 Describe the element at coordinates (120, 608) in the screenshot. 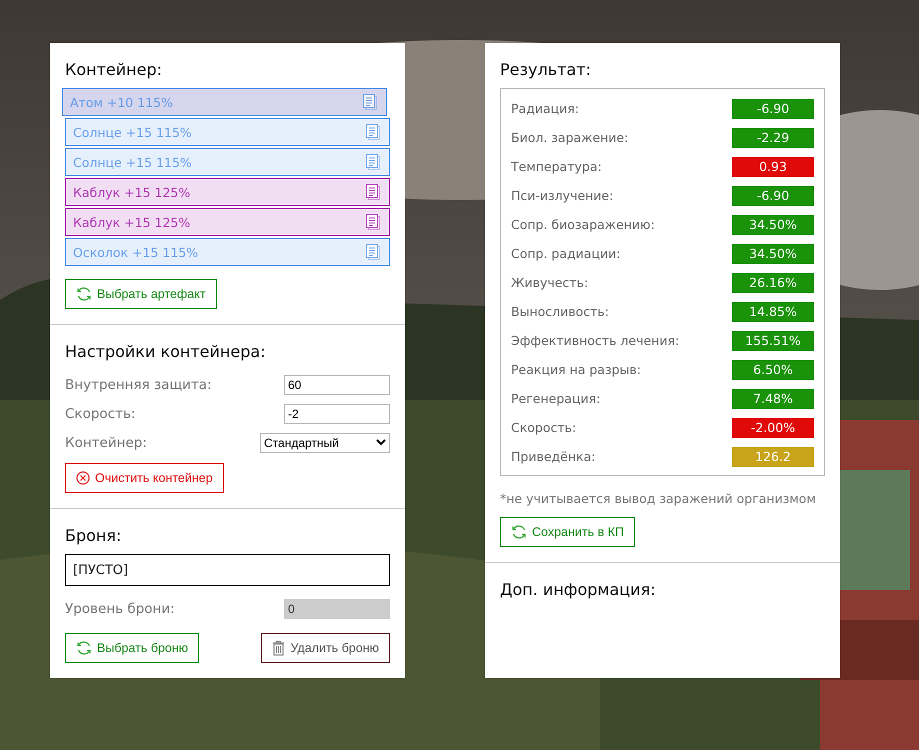

I see `field-label: Уровень брони:` at that location.